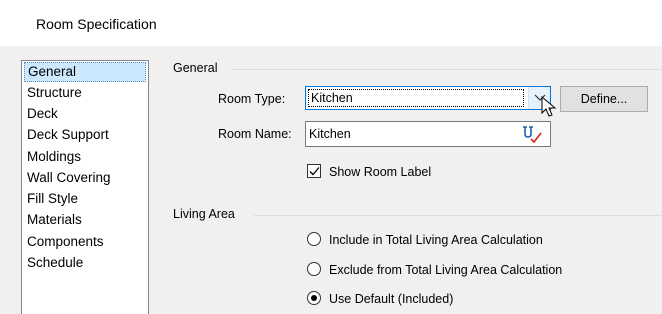 This screenshot has height=314, width=662. Describe the element at coordinates (195, 68) in the screenshot. I see `general-group-header: General` at that location.